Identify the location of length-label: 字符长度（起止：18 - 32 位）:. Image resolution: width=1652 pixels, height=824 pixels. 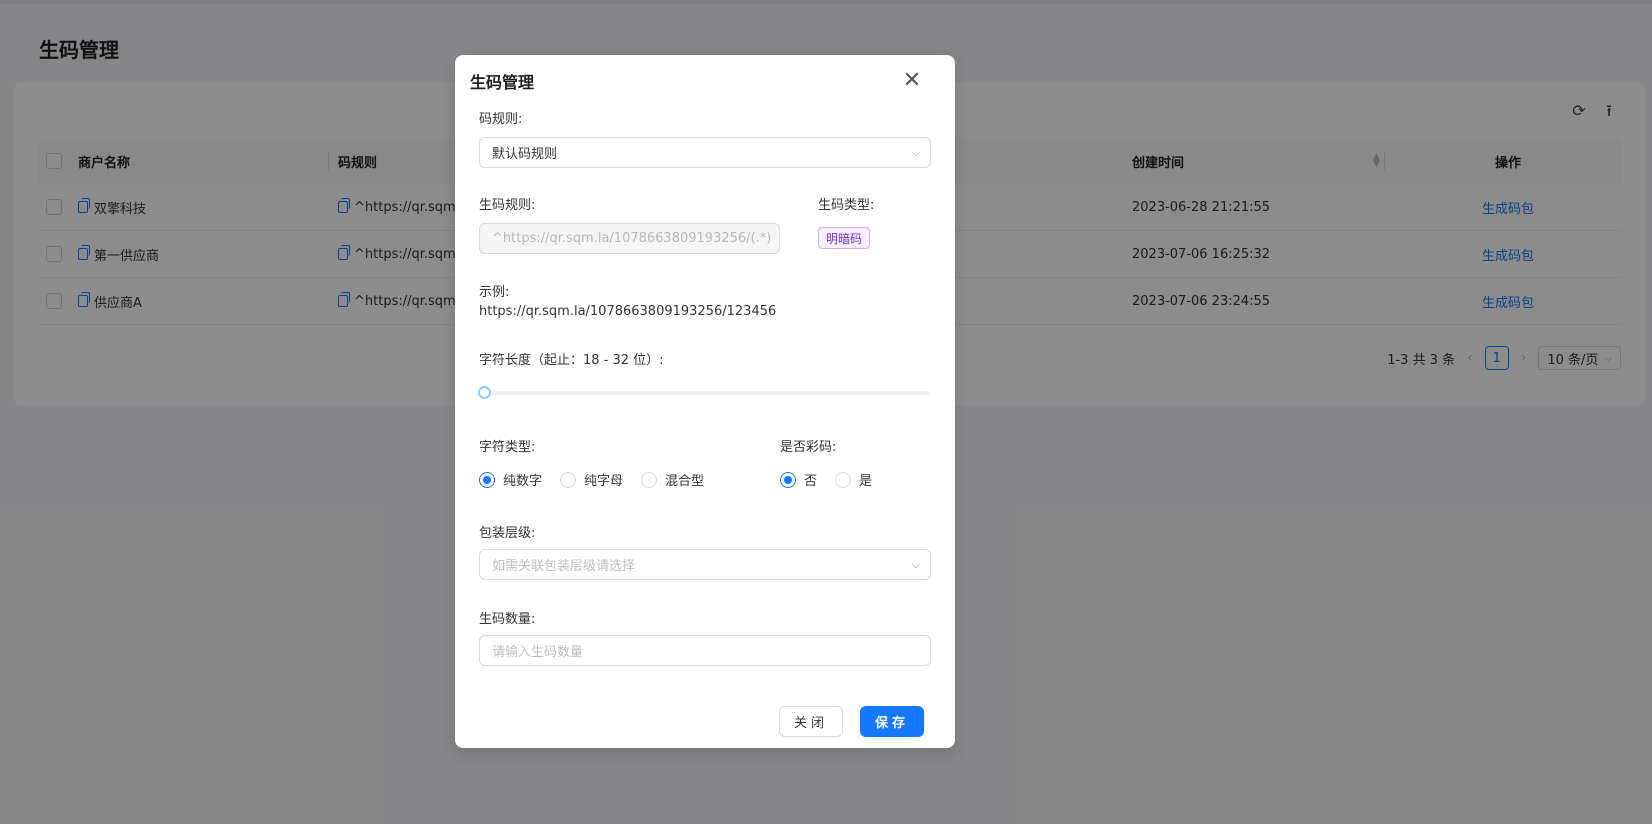
(571, 360).